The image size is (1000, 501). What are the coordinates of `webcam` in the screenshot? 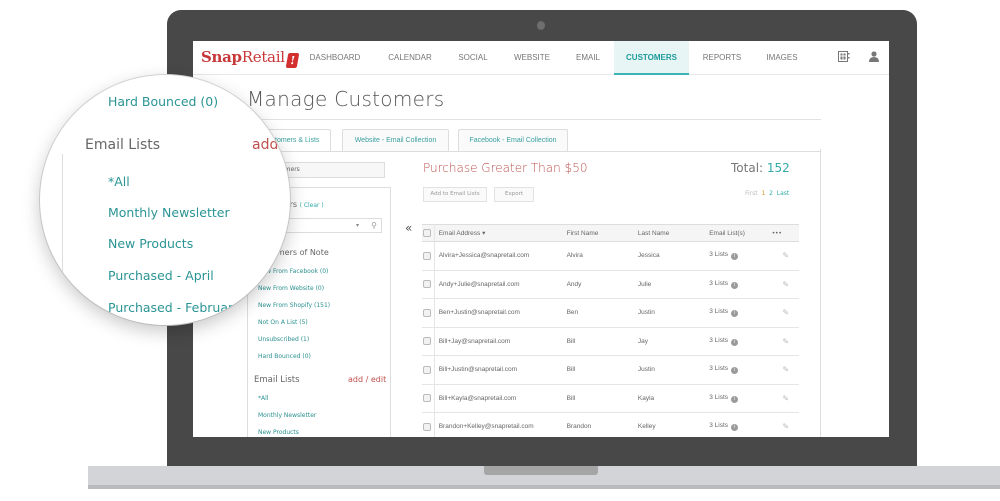 It's located at (541, 25).